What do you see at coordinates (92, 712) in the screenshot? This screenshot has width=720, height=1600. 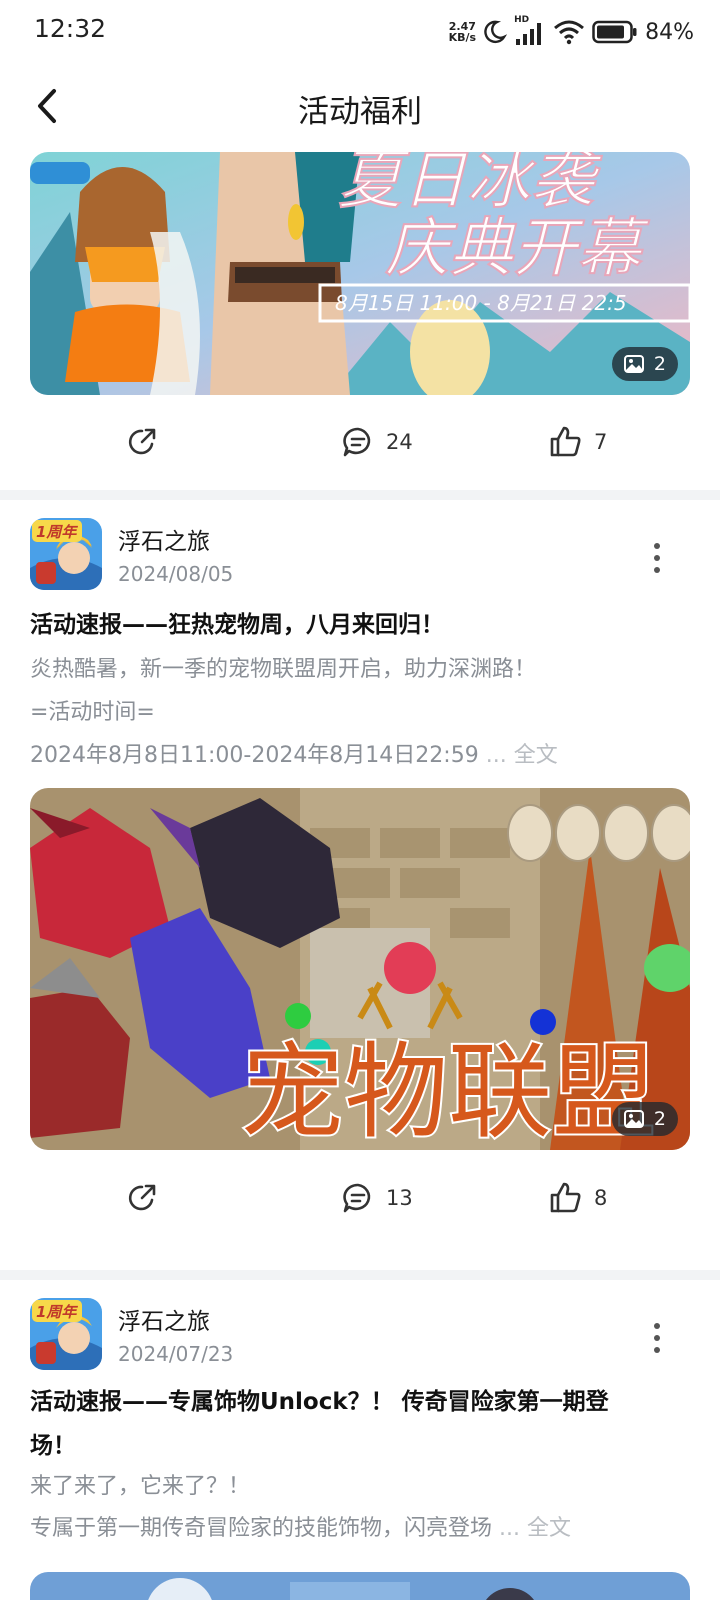 I see `post-excerpt-line: =活动时间=` at bounding box center [92, 712].